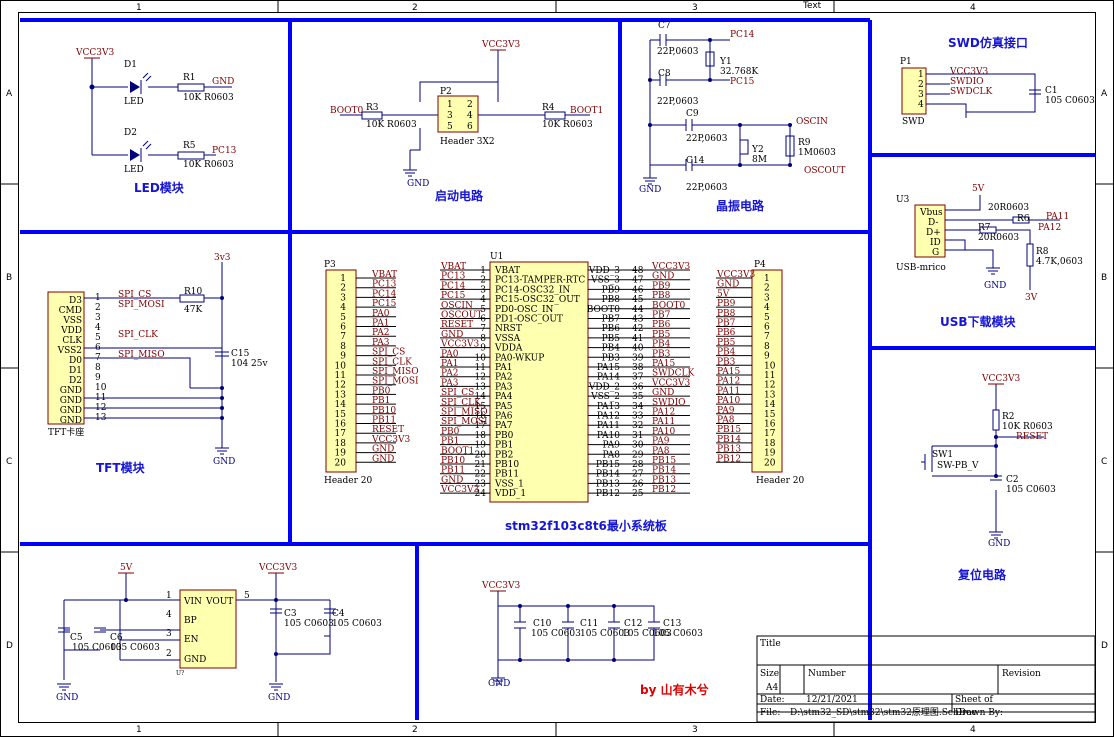 Image resolution: width=1114 pixels, height=737 pixels. What do you see at coordinates (670, 267) in the screenshot?
I see `mcu-right-net: VCC3V3` at bounding box center [670, 267].